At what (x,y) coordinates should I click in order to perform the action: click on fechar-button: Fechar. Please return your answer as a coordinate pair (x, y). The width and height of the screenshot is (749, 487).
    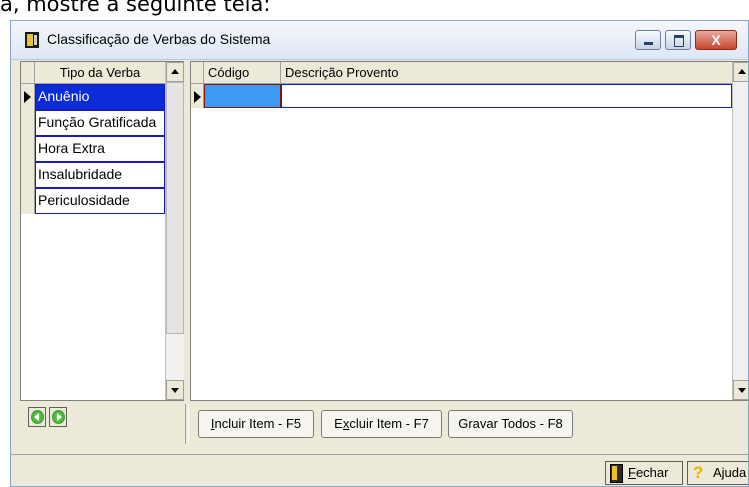
    Looking at the image, I should click on (644, 473).